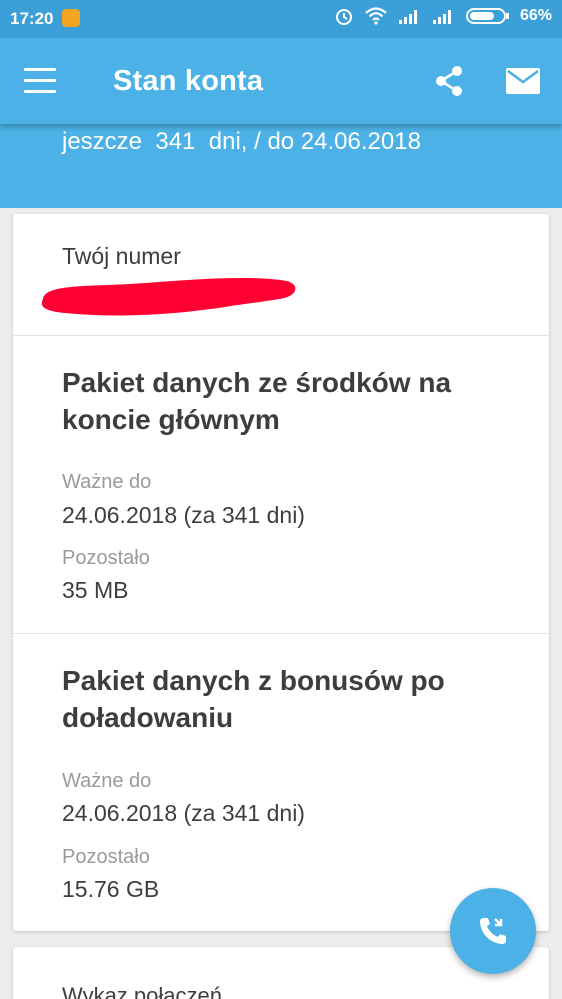  I want to click on page-title: Stan konta, so click(188, 81).